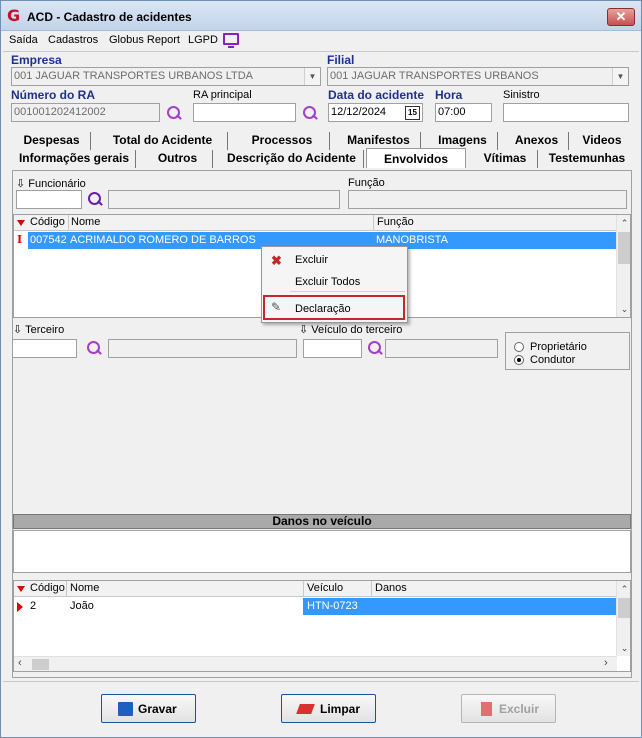 Image resolution: width=642 pixels, height=738 pixels. What do you see at coordinates (14, 15) in the screenshot?
I see `app-logo-icon: G` at bounding box center [14, 15].